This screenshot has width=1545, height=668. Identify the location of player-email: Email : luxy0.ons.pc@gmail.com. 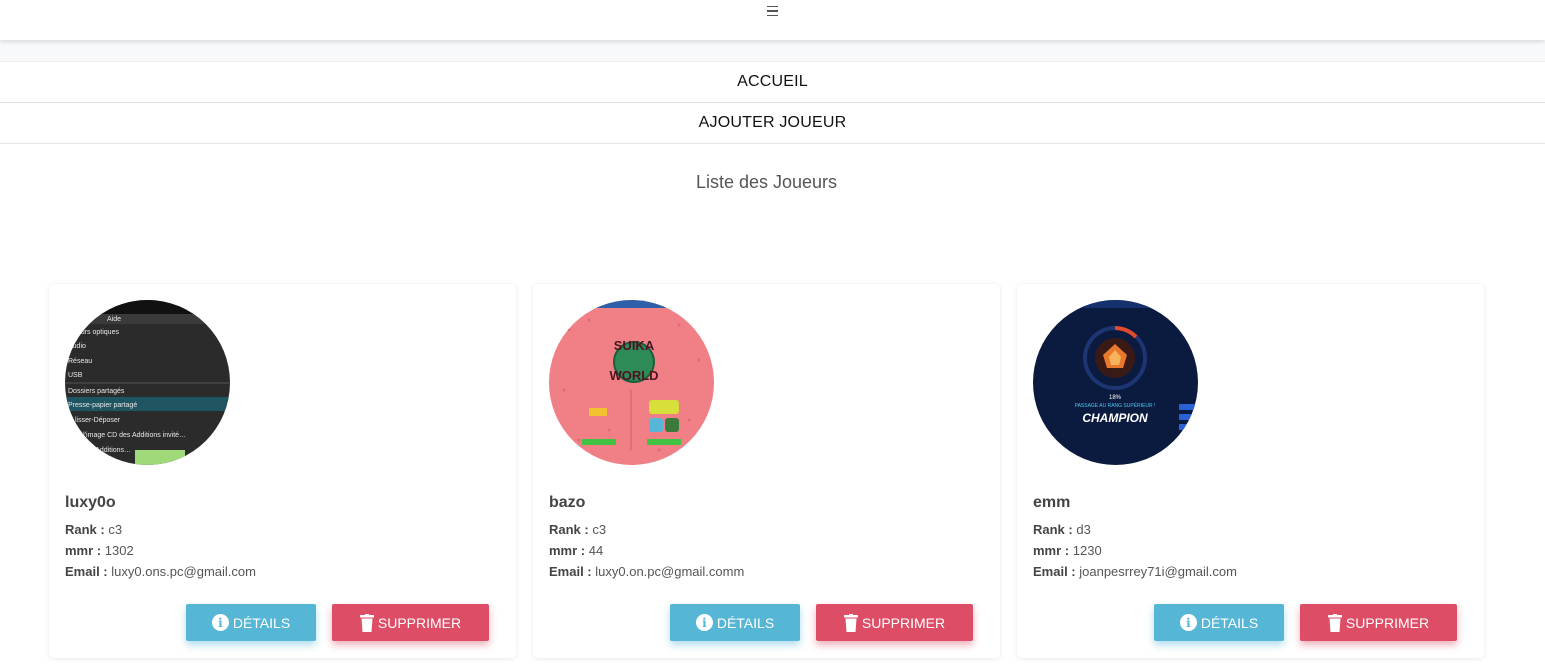
(160, 571).